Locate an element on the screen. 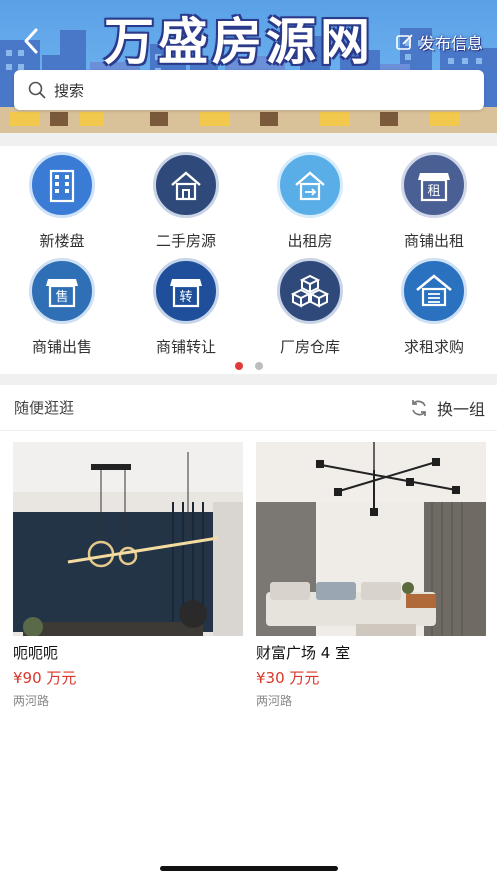  category-second-hand: 二手房源 is located at coordinates (186, 200).